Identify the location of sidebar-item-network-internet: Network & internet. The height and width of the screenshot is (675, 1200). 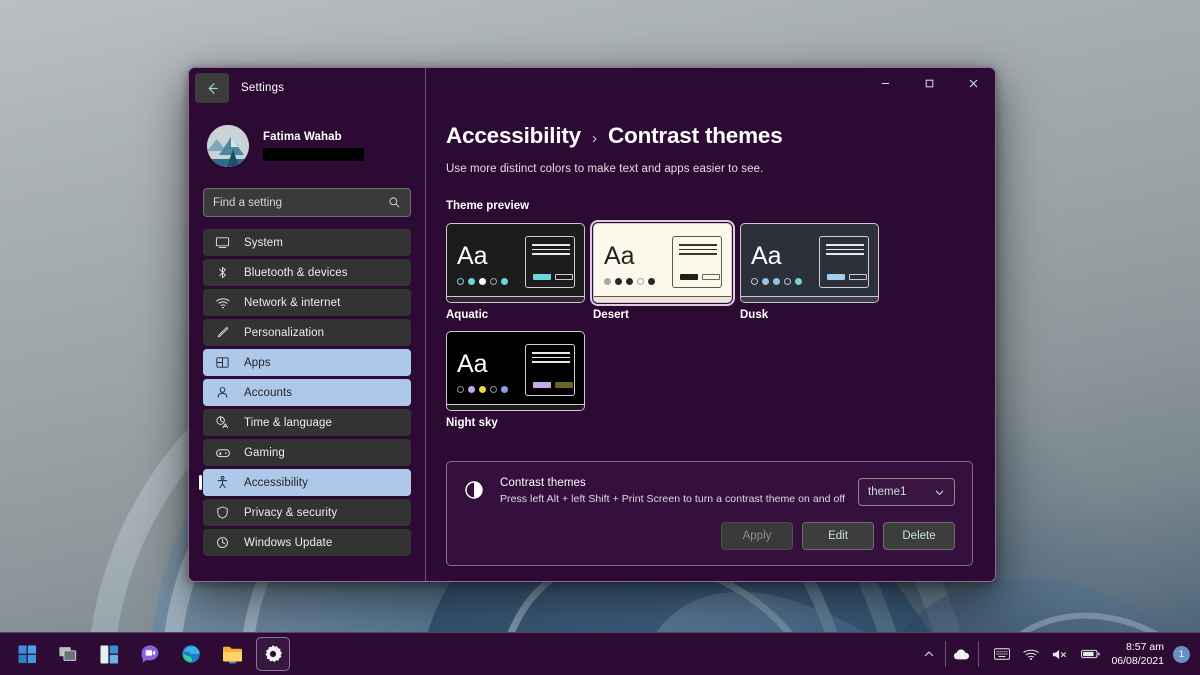
(307, 302).